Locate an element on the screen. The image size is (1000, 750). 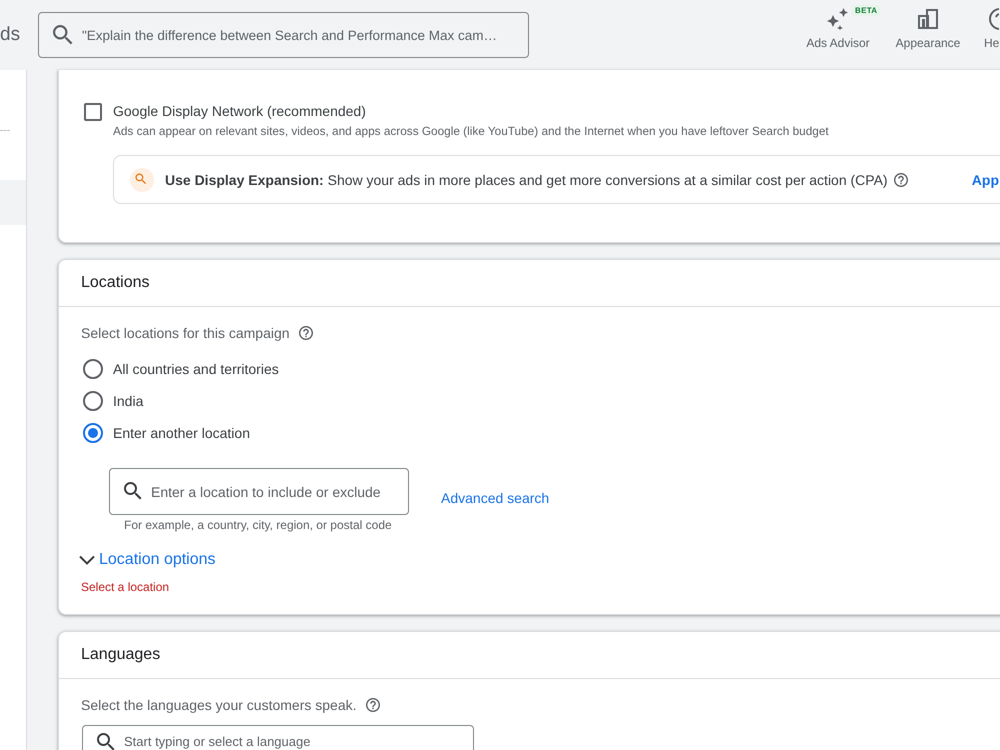
radio-label: All countries and territories is located at coordinates (196, 369).